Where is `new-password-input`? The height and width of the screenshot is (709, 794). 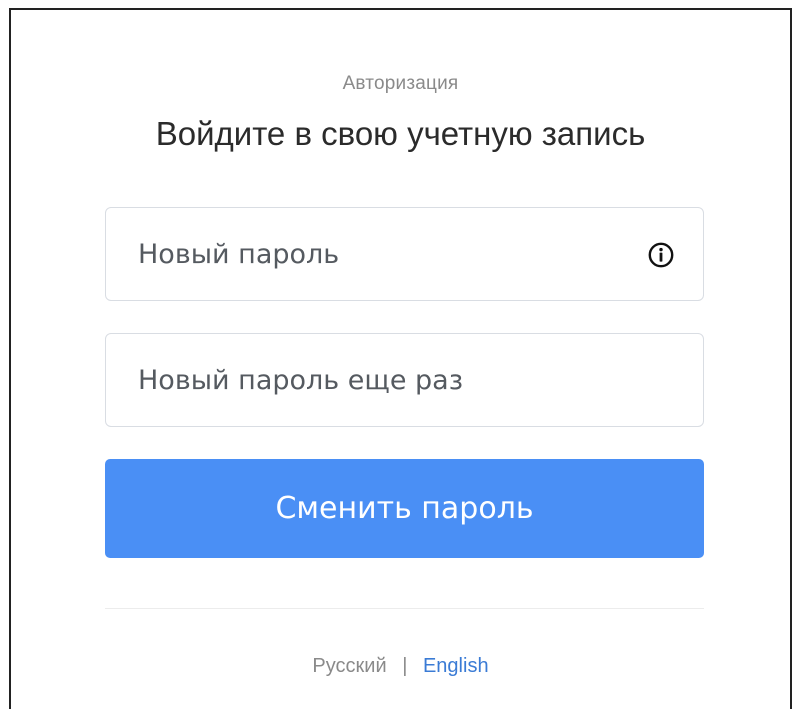 new-password-input is located at coordinates (404, 254).